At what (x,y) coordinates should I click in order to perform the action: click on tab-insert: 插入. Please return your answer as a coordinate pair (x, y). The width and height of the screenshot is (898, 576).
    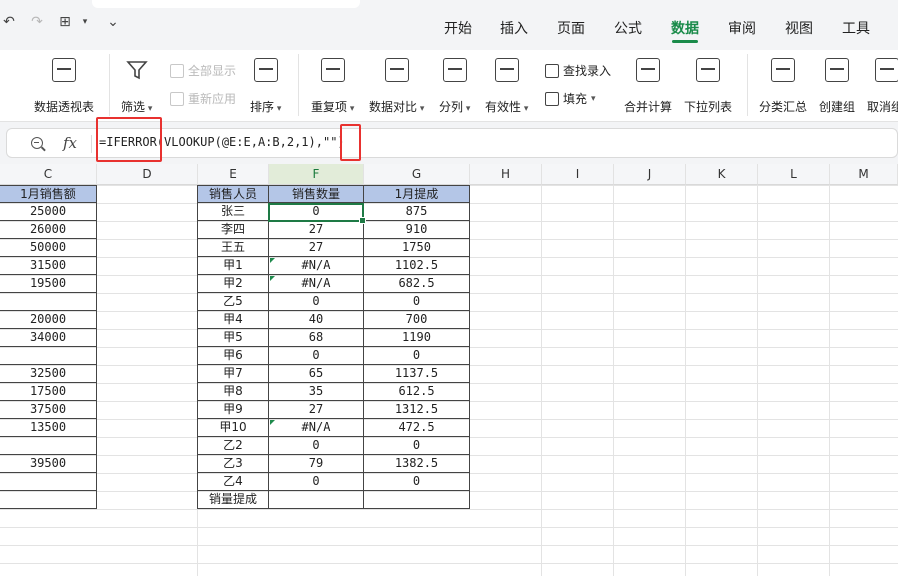
    Looking at the image, I should click on (514, 28).